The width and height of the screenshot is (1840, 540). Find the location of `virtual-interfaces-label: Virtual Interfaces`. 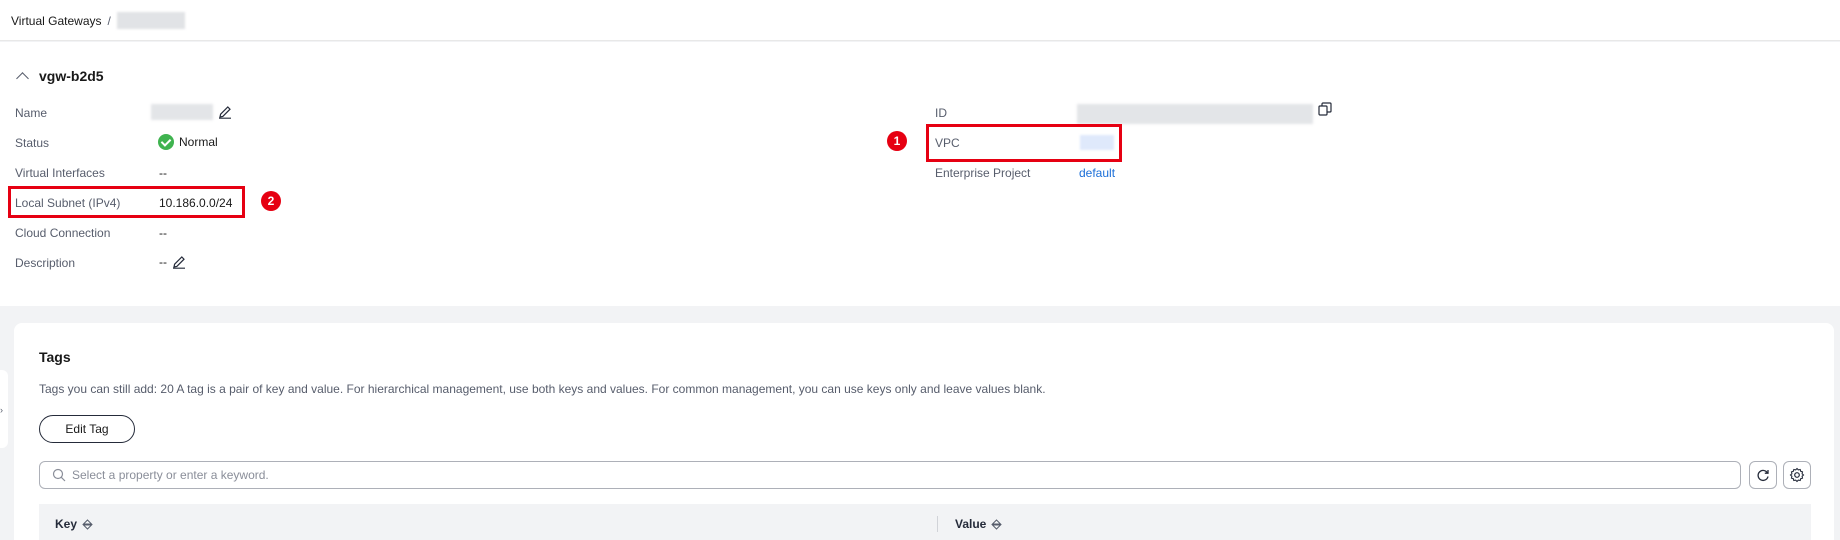

virtual-interfaces-label: Virtual Interfaces is located at coordinates (60, 173).